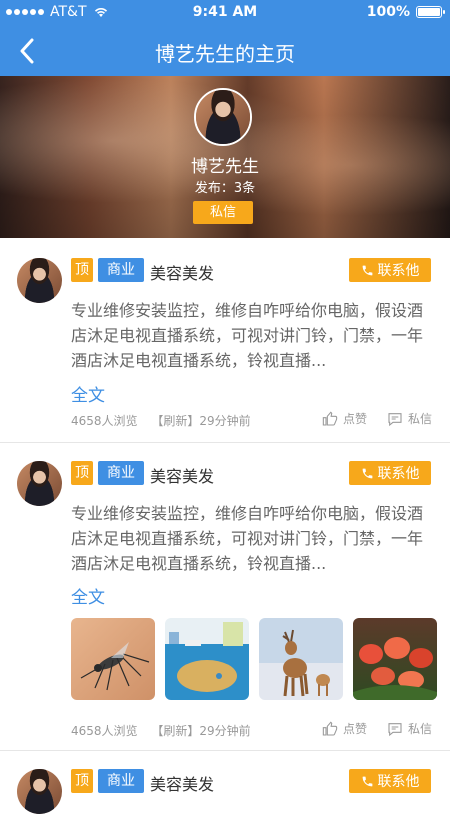  What do you see at coordinates (115, 666) in the screenshot?
I see `mosquito-icon` at bounding box center [115, 666].